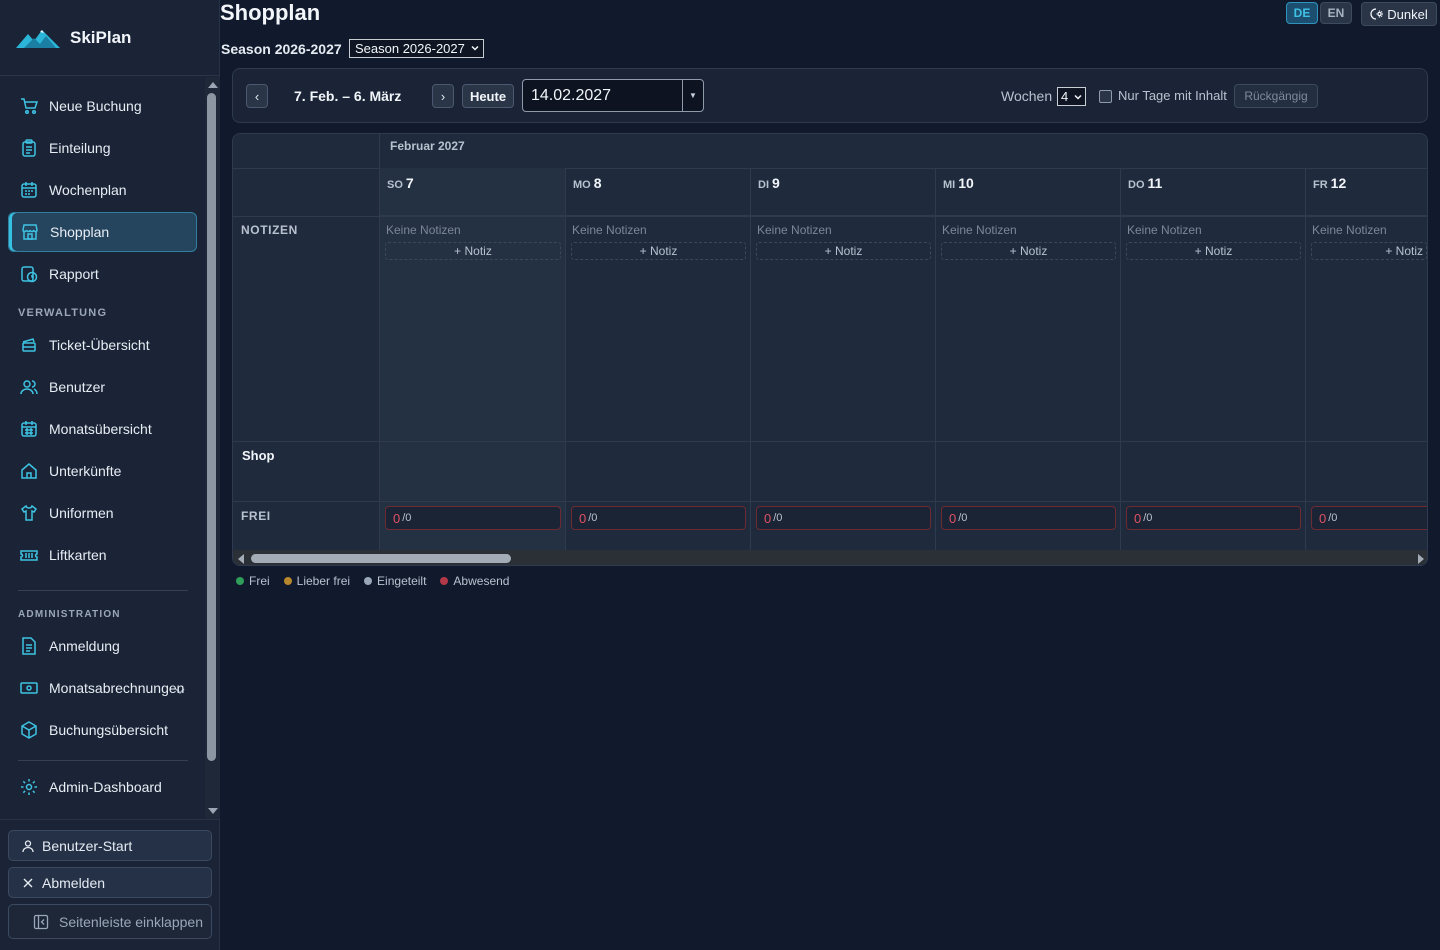 This screenshot has width=1440, height=950. Describe the element at coordinates (776, 183) in the screenshot. I see `day-number: 9` at that location.